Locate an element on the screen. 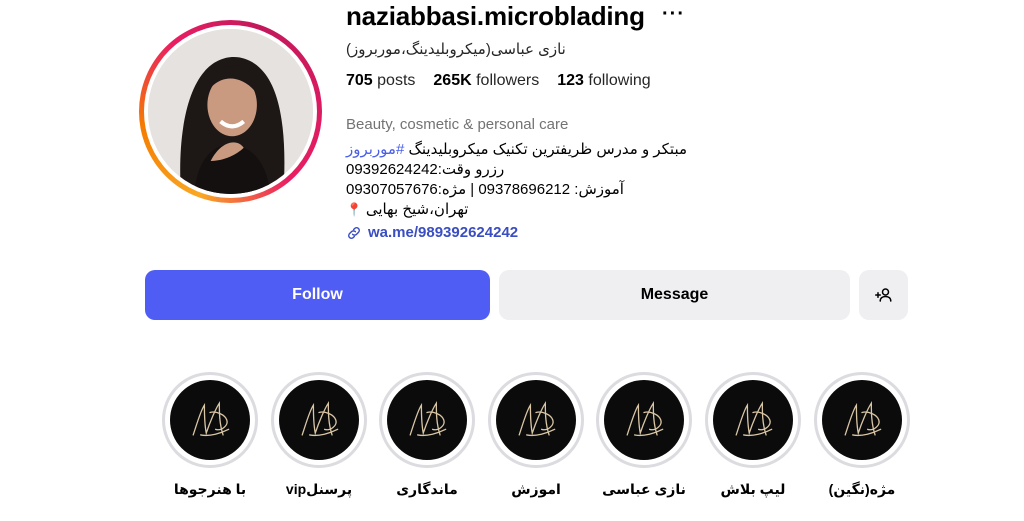 This screenshot has width=1024, height=521. highlight-label: ماندگاری is located at coordinates (427, 489).